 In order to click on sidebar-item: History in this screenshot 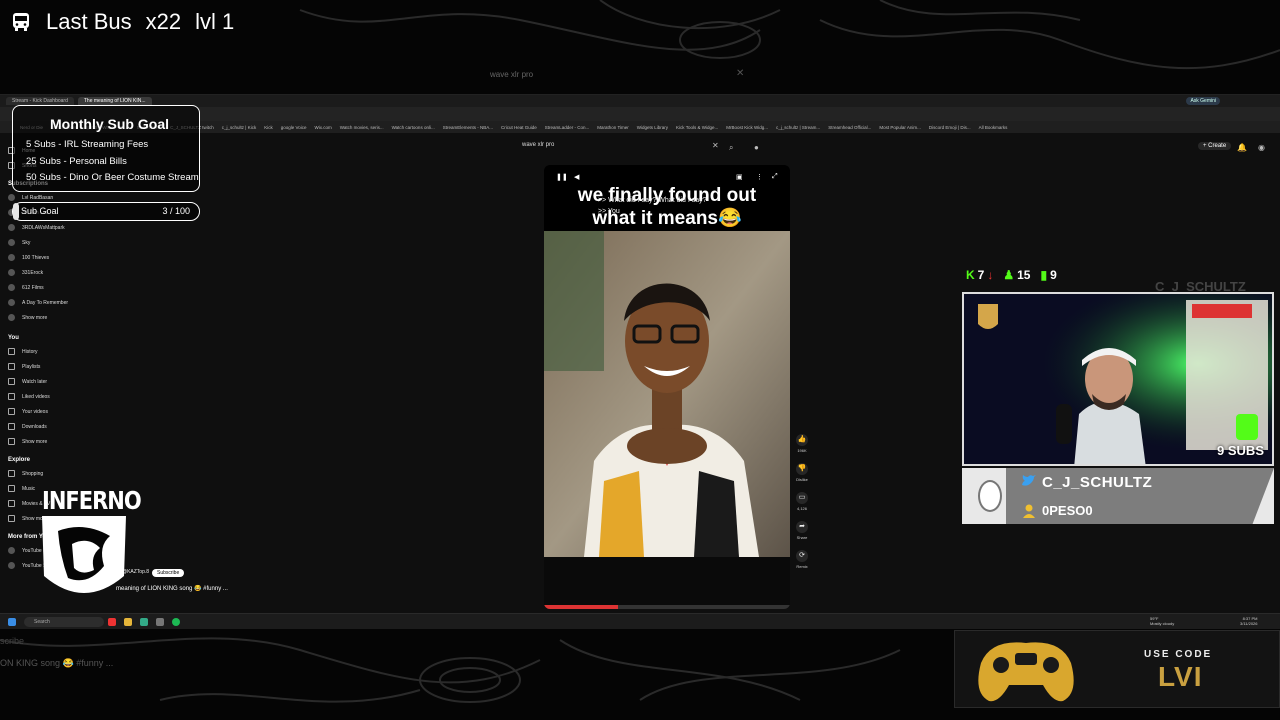, I will do `click(23, 351)`.